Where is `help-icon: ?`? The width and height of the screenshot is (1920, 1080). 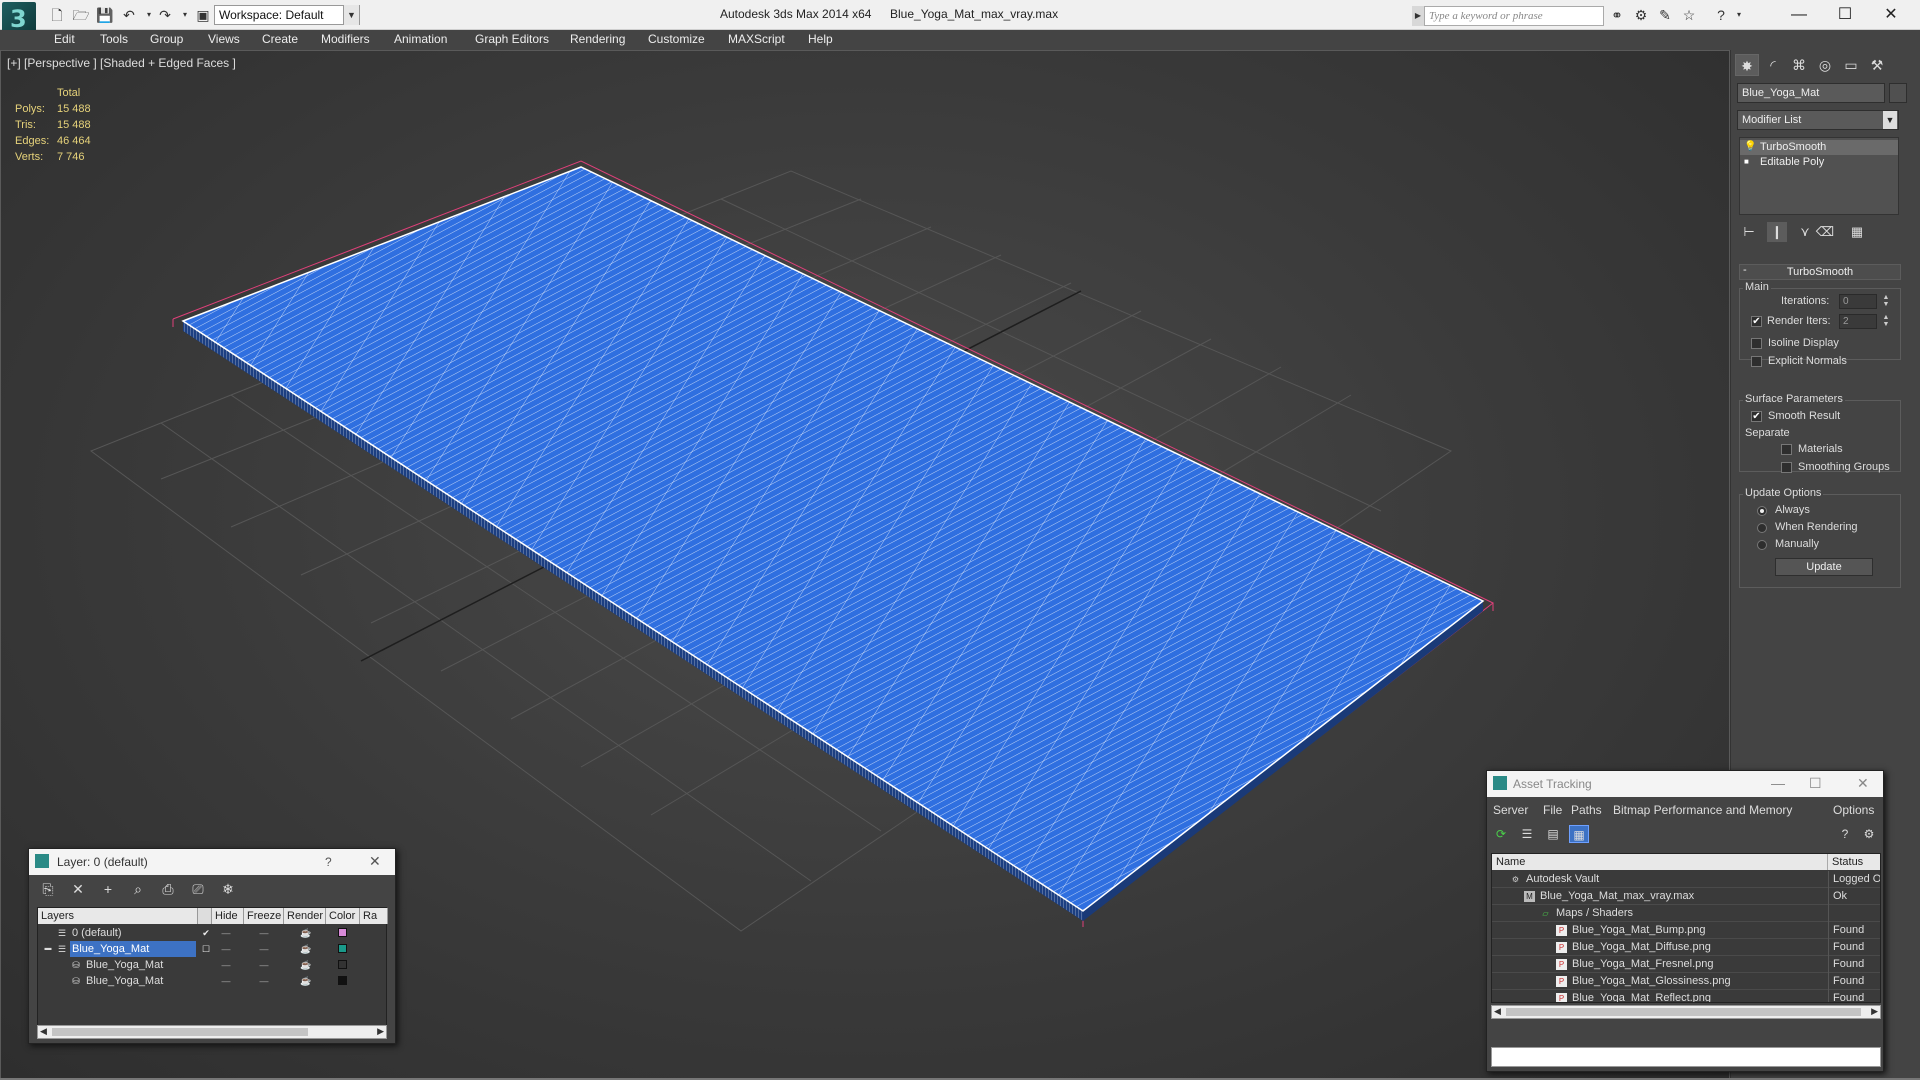
help-icon: ? is located at coordinates (1721, 15).